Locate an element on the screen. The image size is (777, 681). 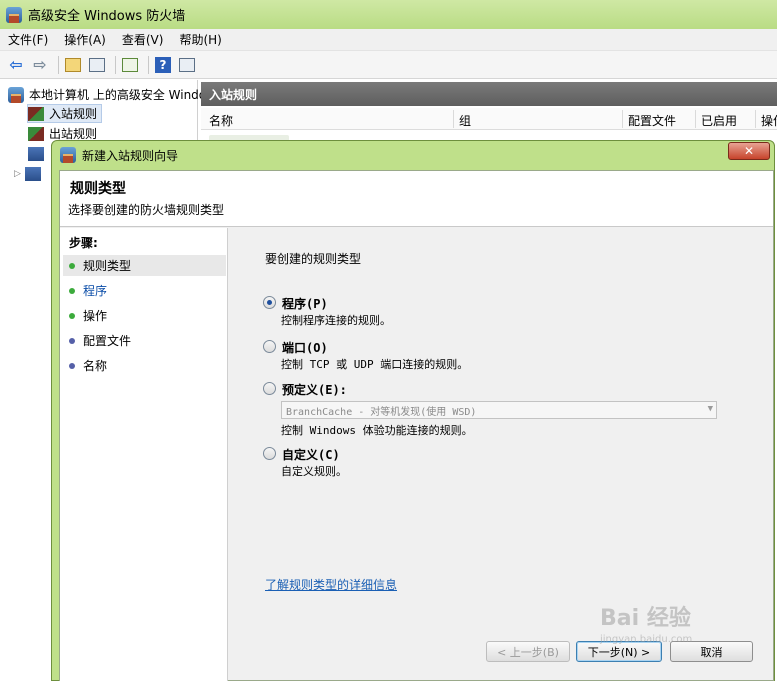
console-tree-icon is located at coordinates (97, 65).